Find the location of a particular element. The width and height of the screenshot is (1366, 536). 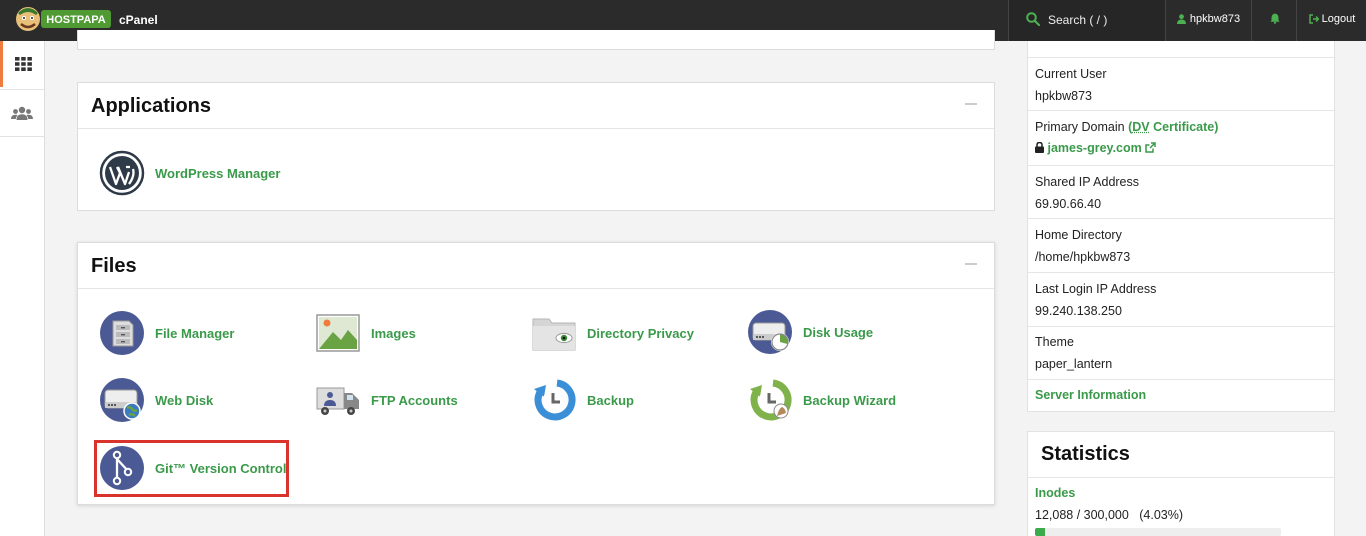

inodes-progress-bar is located at coordinates (1158, 532).